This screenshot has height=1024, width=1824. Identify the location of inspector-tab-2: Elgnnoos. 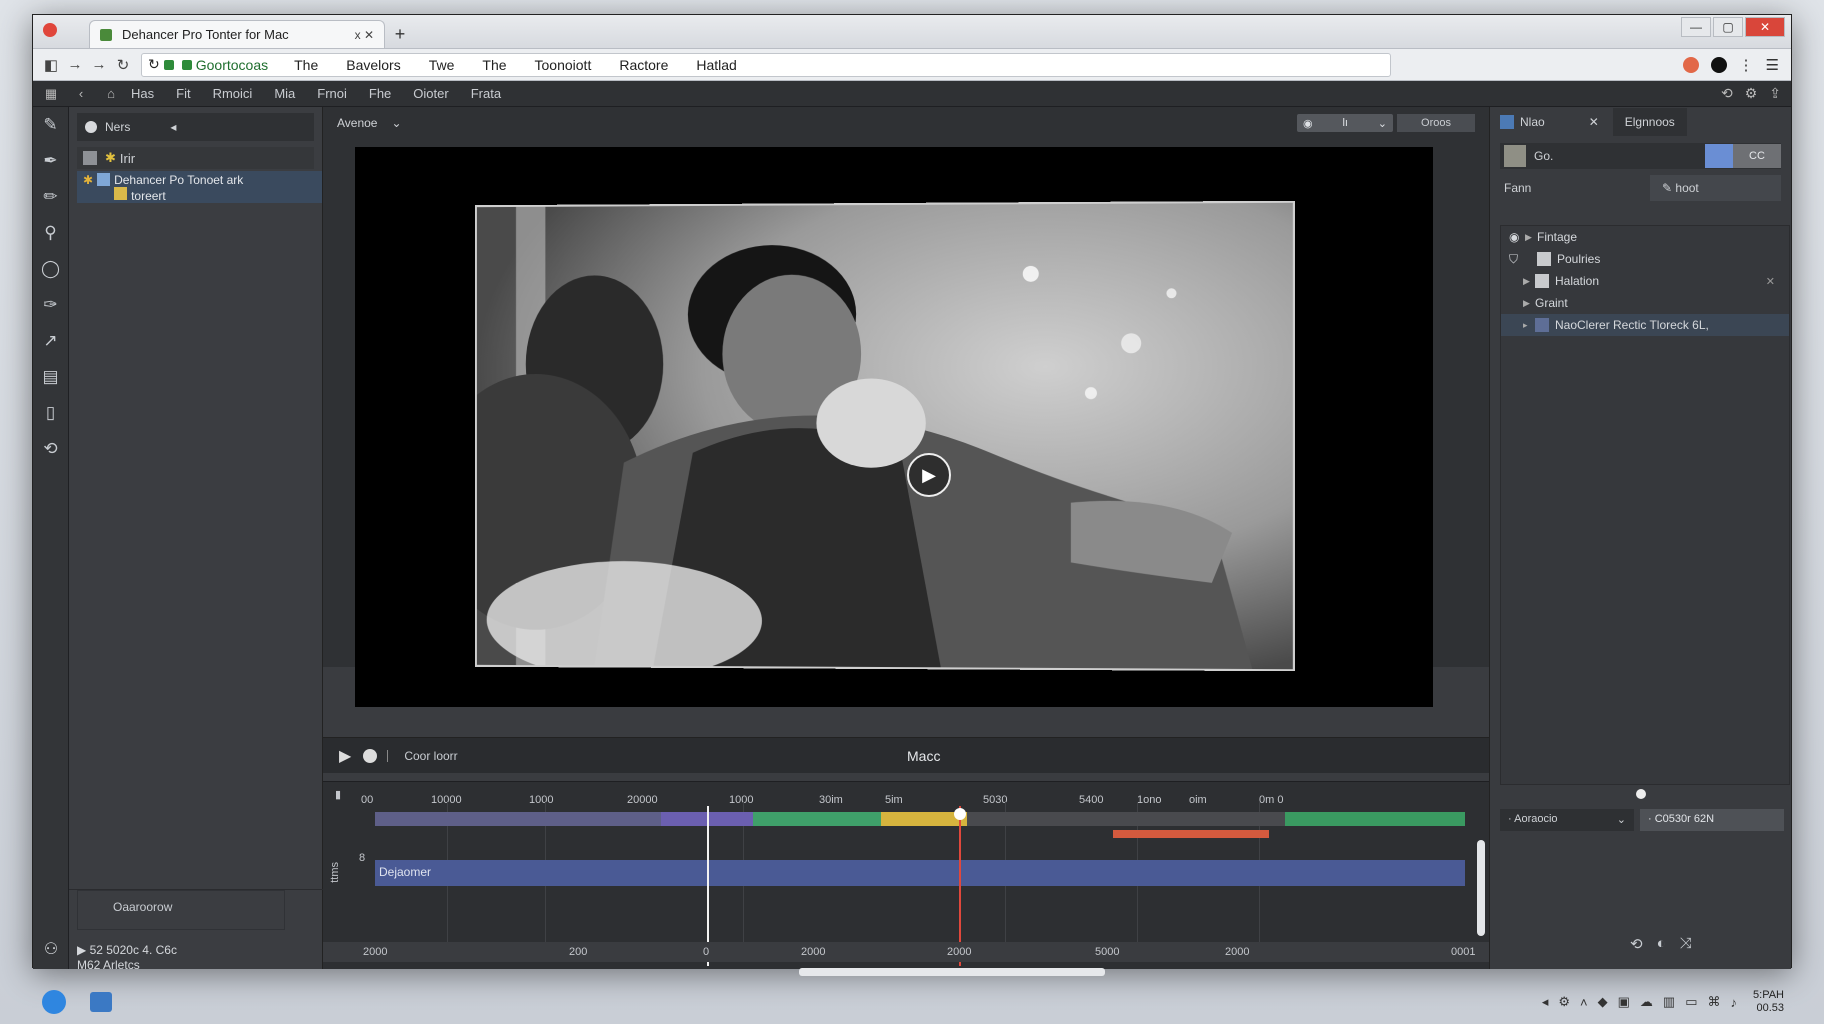
(1650, 122).